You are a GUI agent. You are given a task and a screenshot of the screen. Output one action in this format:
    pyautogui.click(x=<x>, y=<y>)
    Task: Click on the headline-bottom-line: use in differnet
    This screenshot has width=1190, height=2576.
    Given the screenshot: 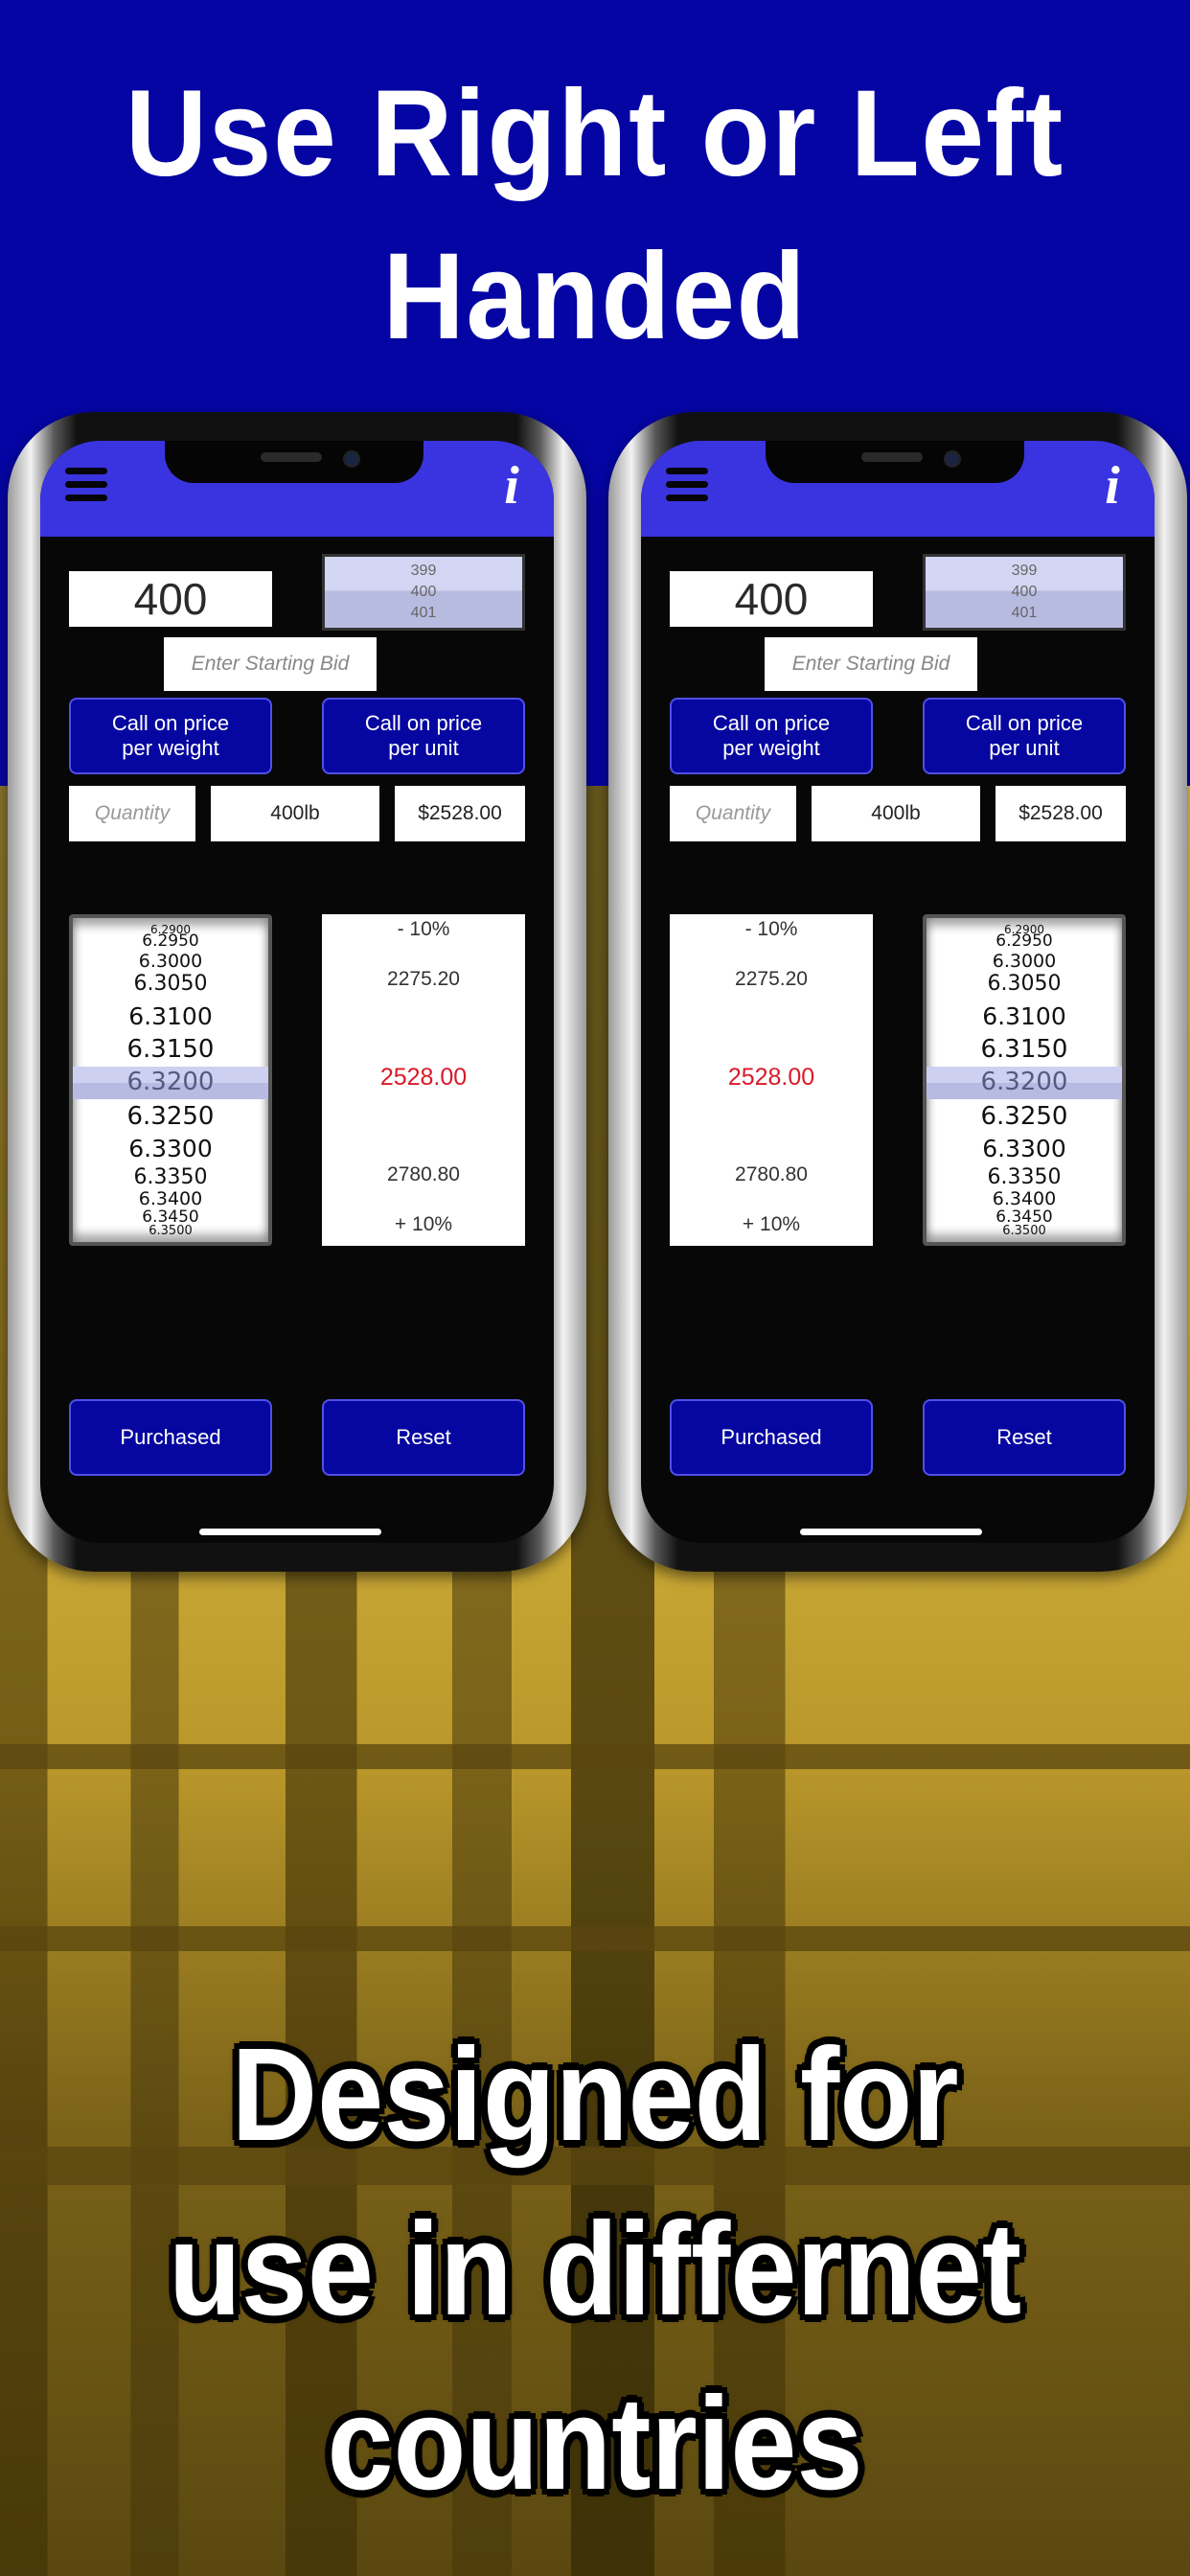 What is the action you would take?
    pyautogui.click(x=595, y=2269)
    